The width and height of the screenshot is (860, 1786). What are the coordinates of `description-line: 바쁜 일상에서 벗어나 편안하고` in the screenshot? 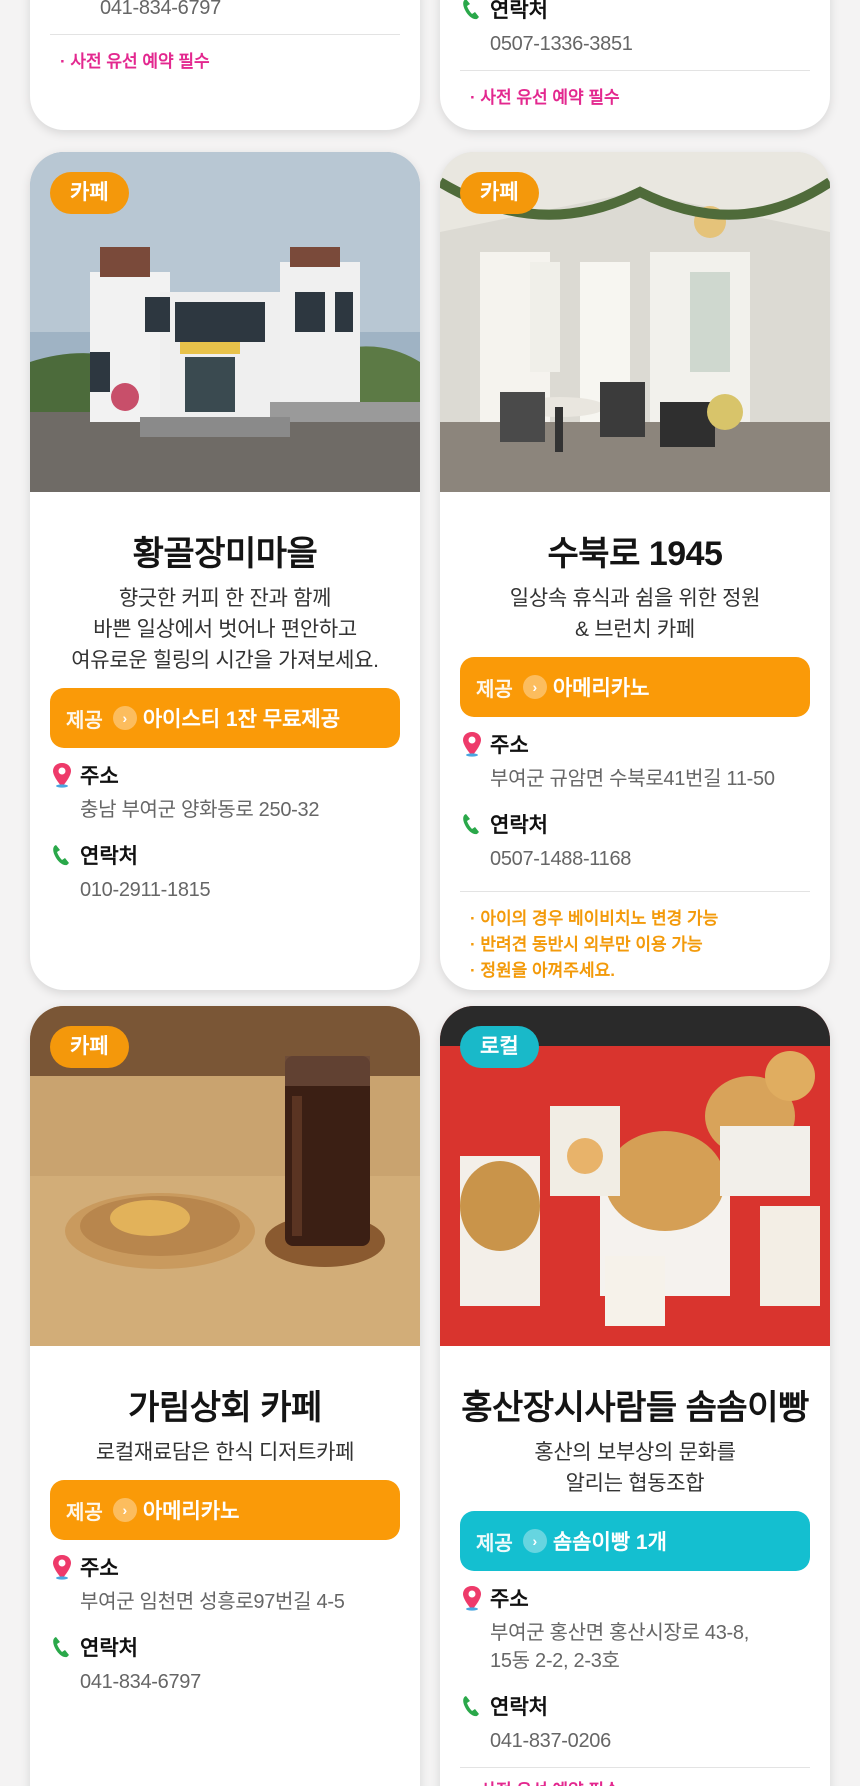 It's located at (225, 629).